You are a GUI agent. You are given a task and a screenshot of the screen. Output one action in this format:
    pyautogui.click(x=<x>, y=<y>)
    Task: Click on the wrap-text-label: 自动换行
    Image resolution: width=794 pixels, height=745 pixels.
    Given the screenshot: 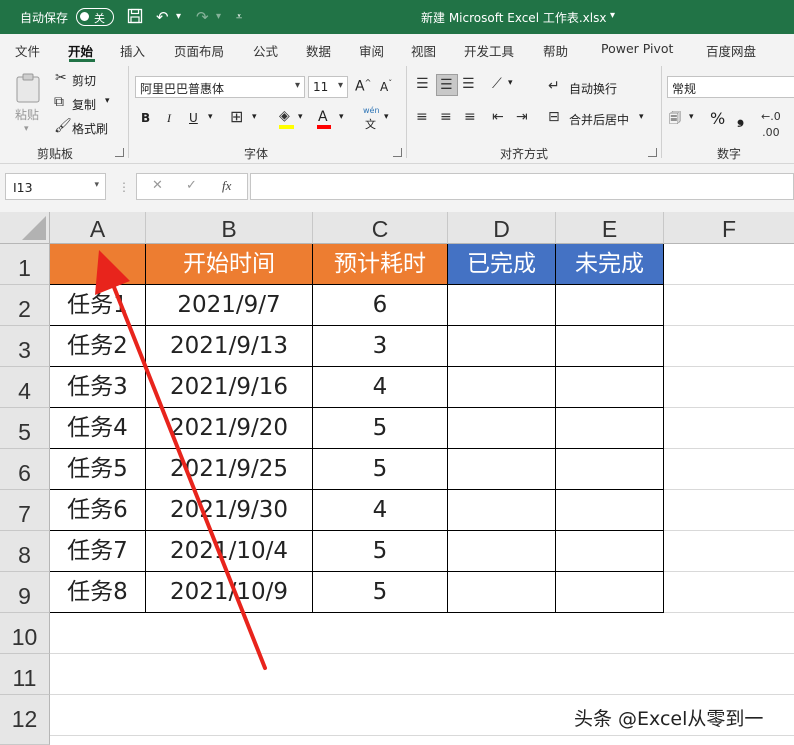 What is the action you would take?
    pyautogui.click(x=593, y=88)
    